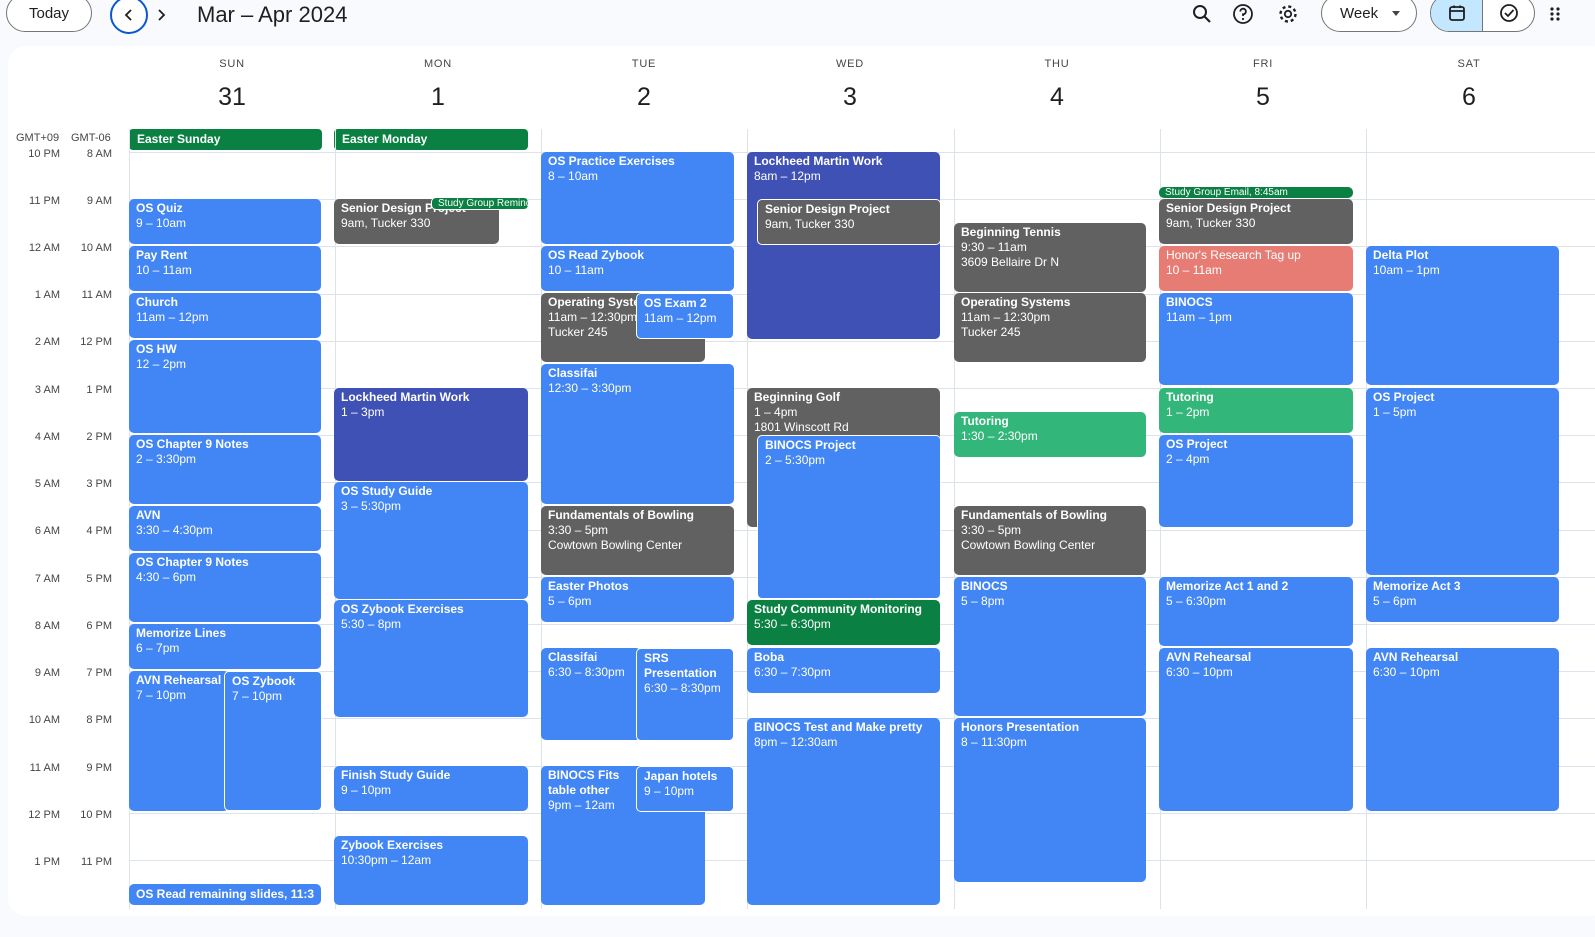 The image size is (1595, 937). Describe the element at coordinates (225, 139) in the screenshot. I see `allday-event: Easter Sunday` at that location.